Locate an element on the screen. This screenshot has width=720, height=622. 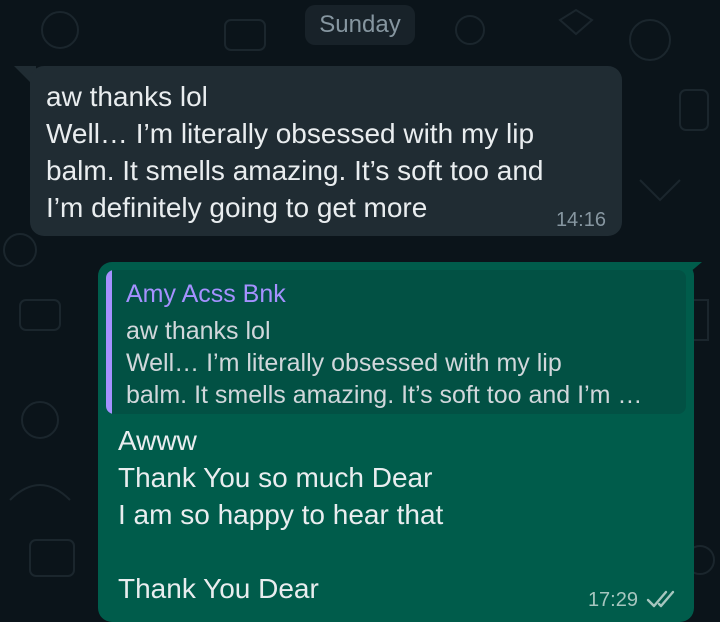
outgoing-message-time: 17:29 is located at coordinates (612, 600).